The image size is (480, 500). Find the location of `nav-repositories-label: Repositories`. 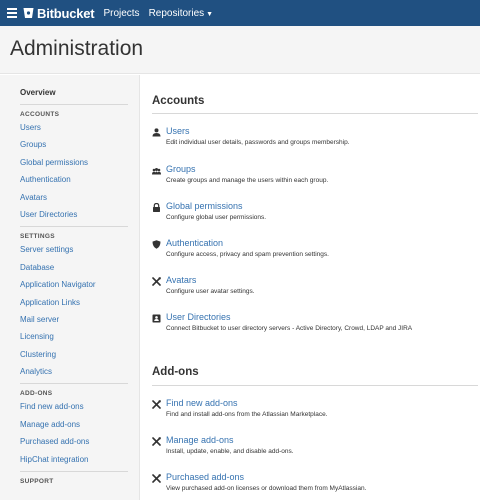

nav-repositories-label: Repositories is located at coordinates (176, 13).